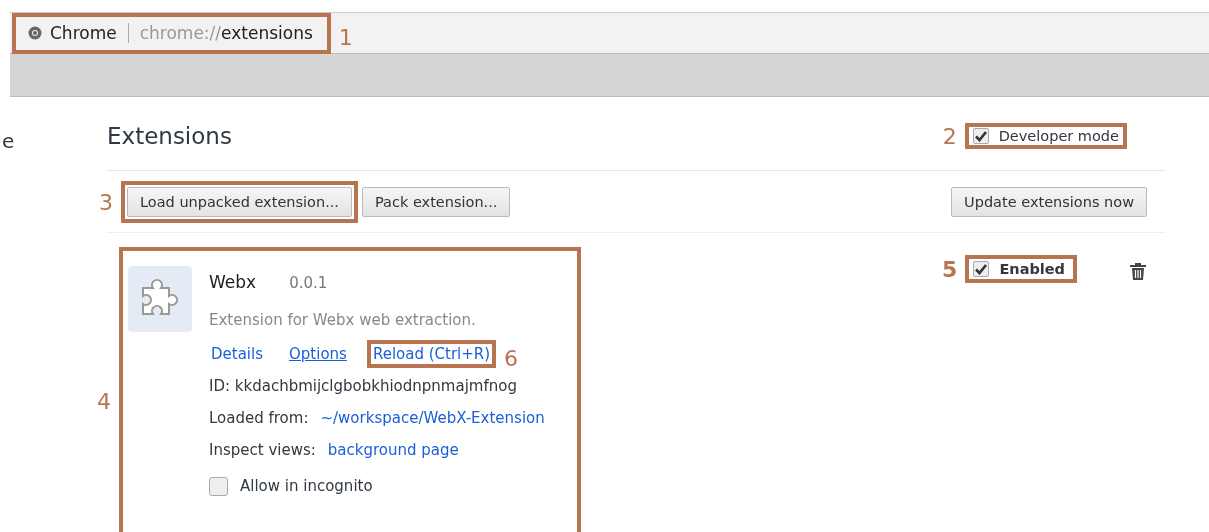 This screenshot has width=1209, height=532. What do you see at coordinates (169, 135) in the screenshot?
I see `page-title: Extensions` at bounding box center [169, 135].